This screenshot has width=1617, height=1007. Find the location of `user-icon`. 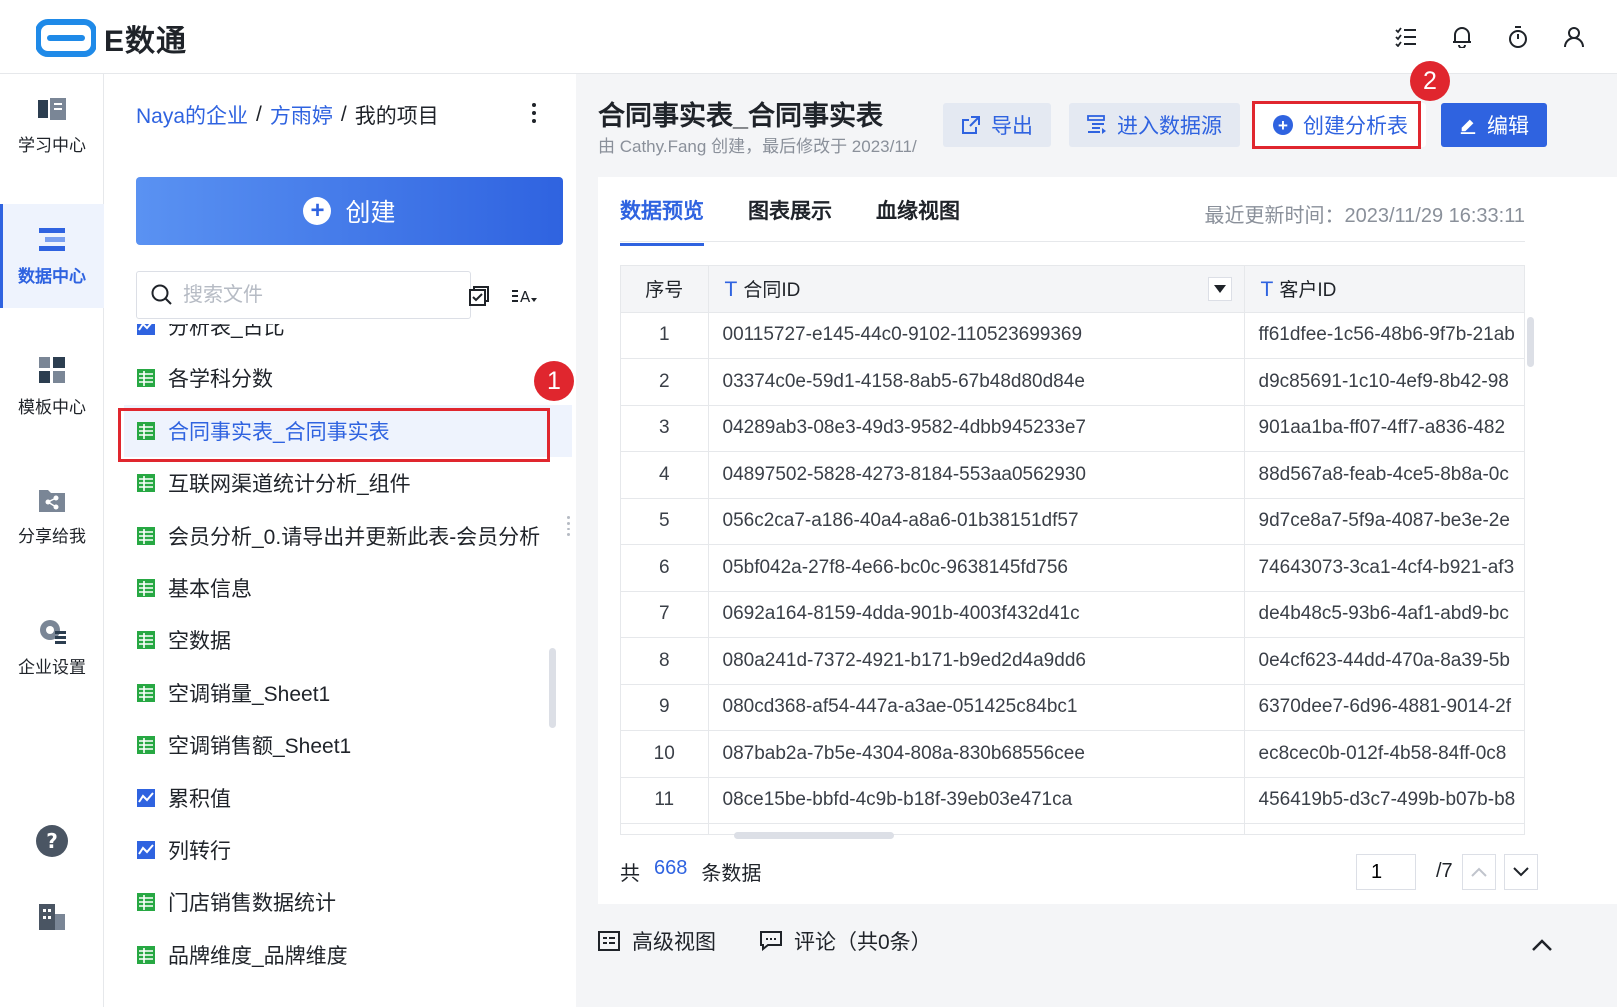

user-icon is located at coordinates (1574, 37).